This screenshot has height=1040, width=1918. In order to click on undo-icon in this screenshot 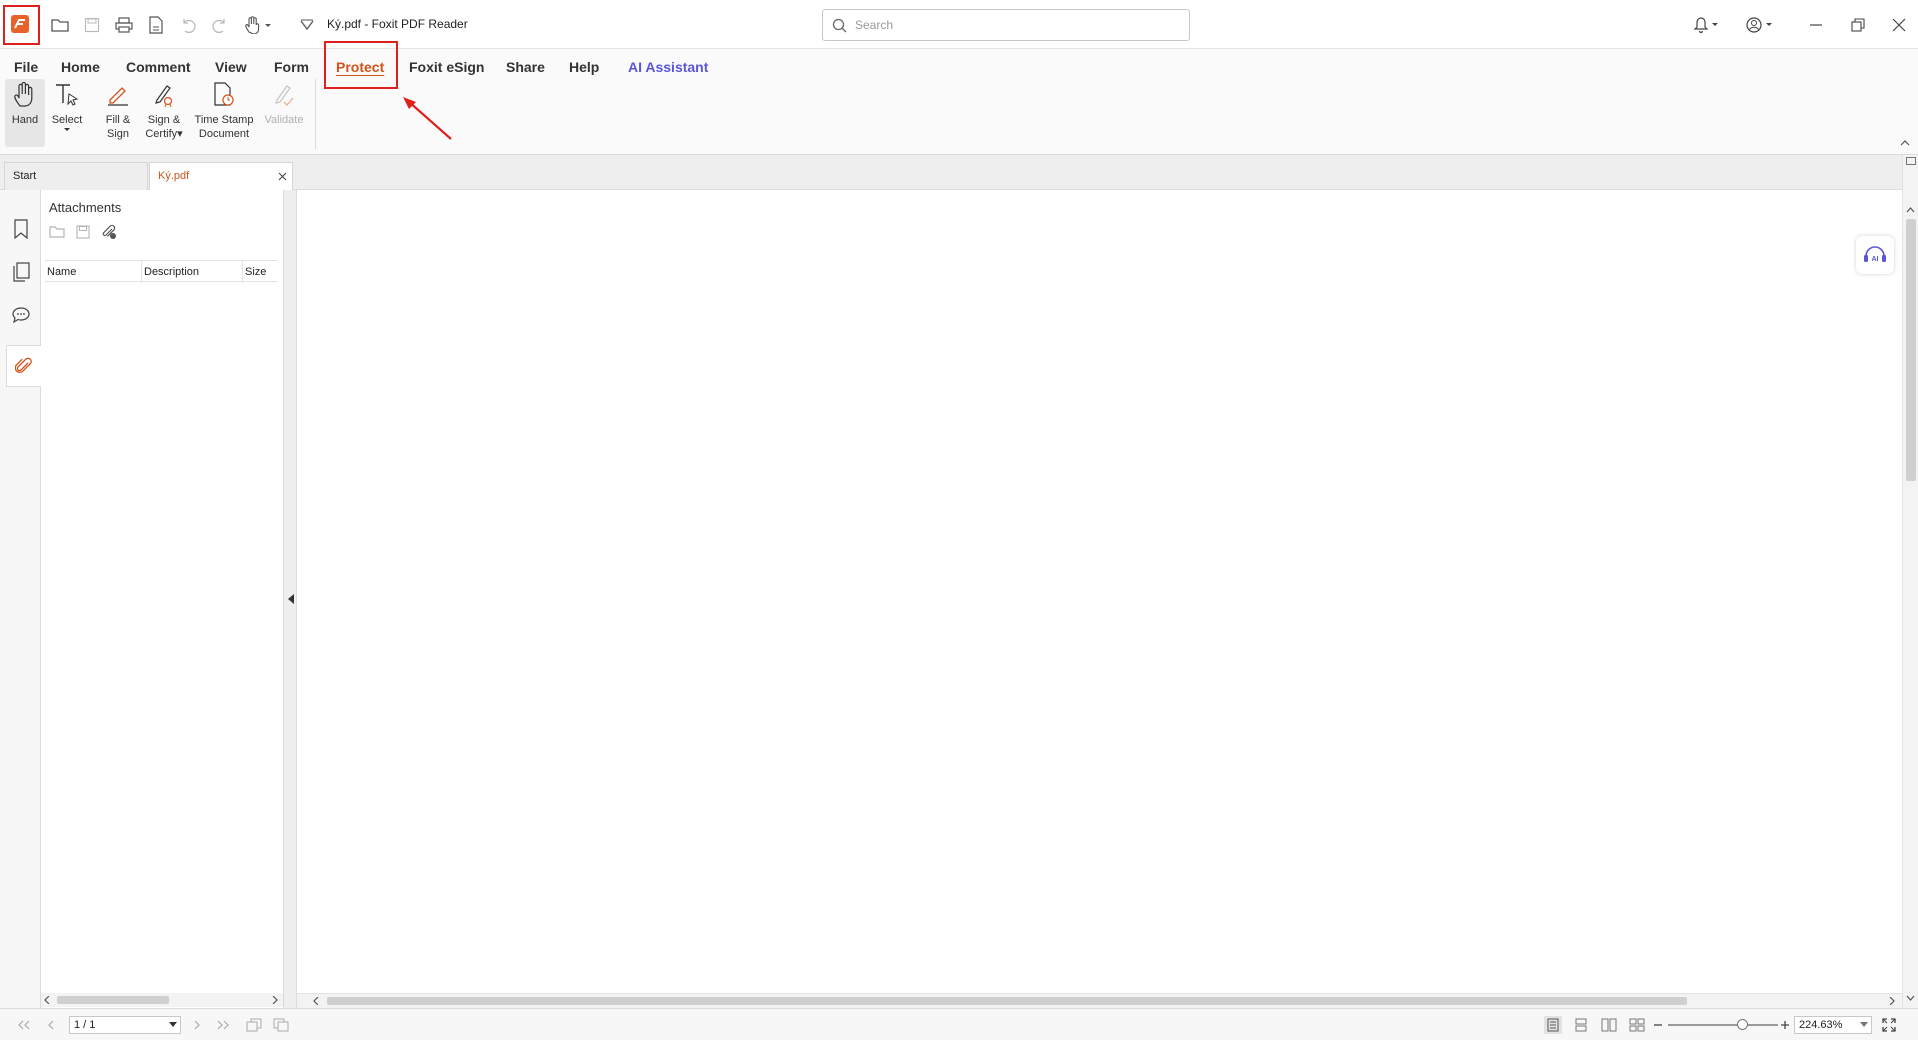, I will do `click(188, 25)`.